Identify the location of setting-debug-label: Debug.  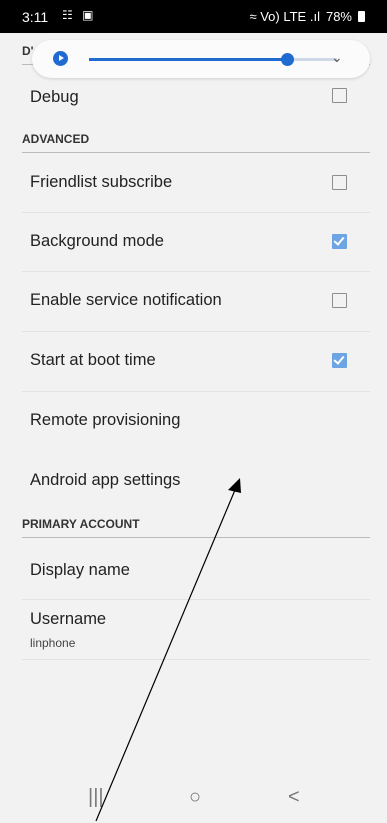
(54, 97).